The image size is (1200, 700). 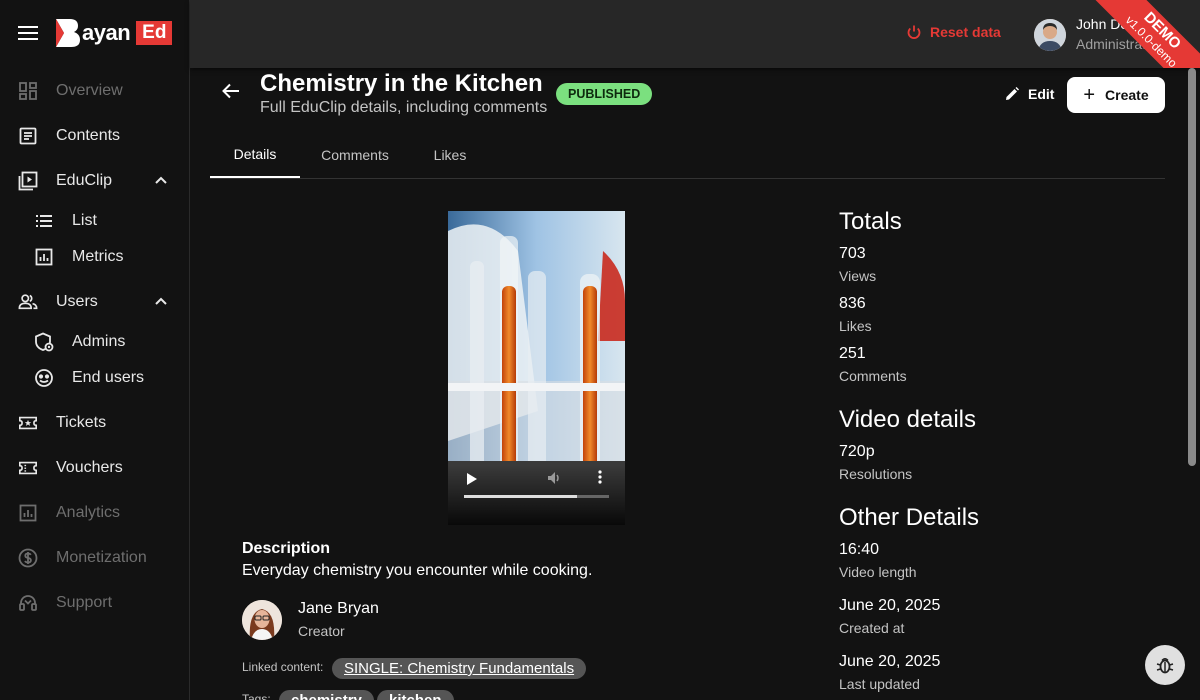 I want to click on sidebar-item-label: Vouchers, so click(x=89, y=467).